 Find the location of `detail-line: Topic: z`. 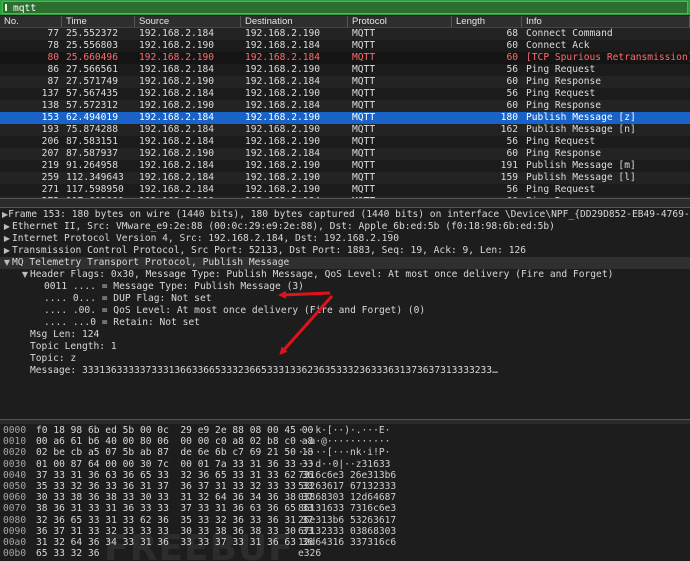

detail-line: Topic: z is located at coordinates (345, 359).